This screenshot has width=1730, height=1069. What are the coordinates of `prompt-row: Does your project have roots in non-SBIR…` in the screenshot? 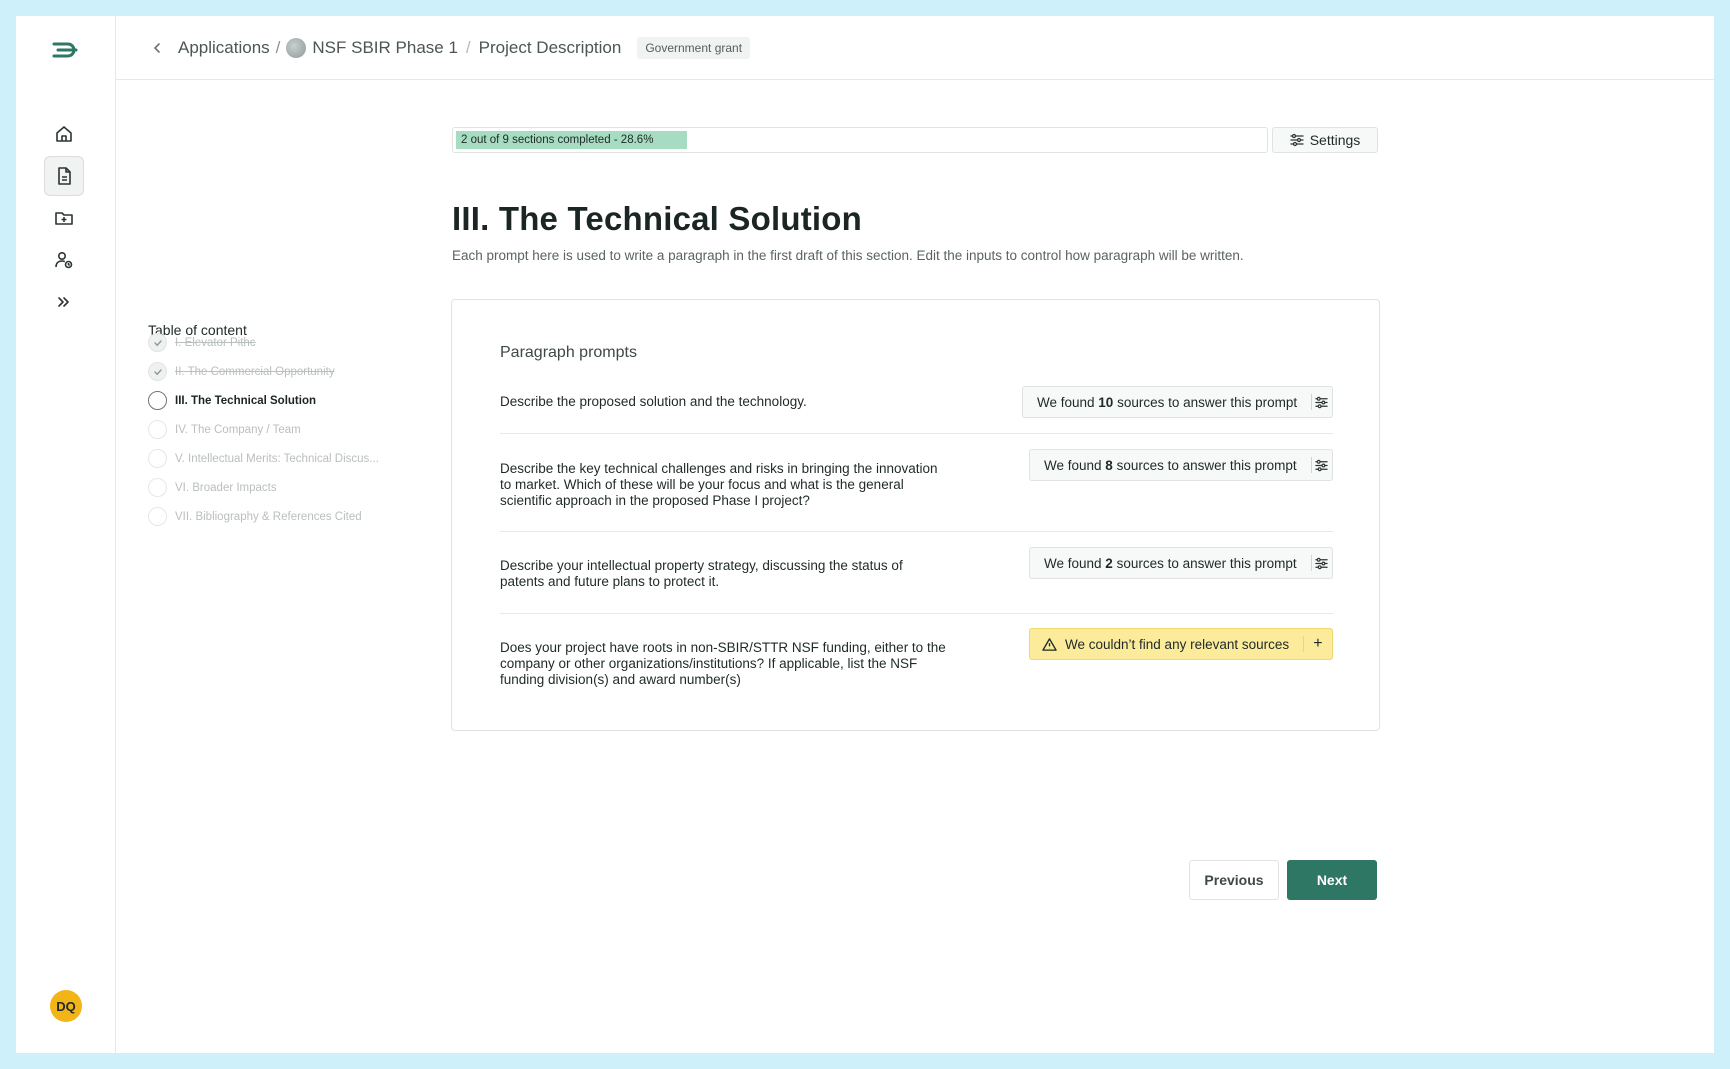 It's located at (916, 664).